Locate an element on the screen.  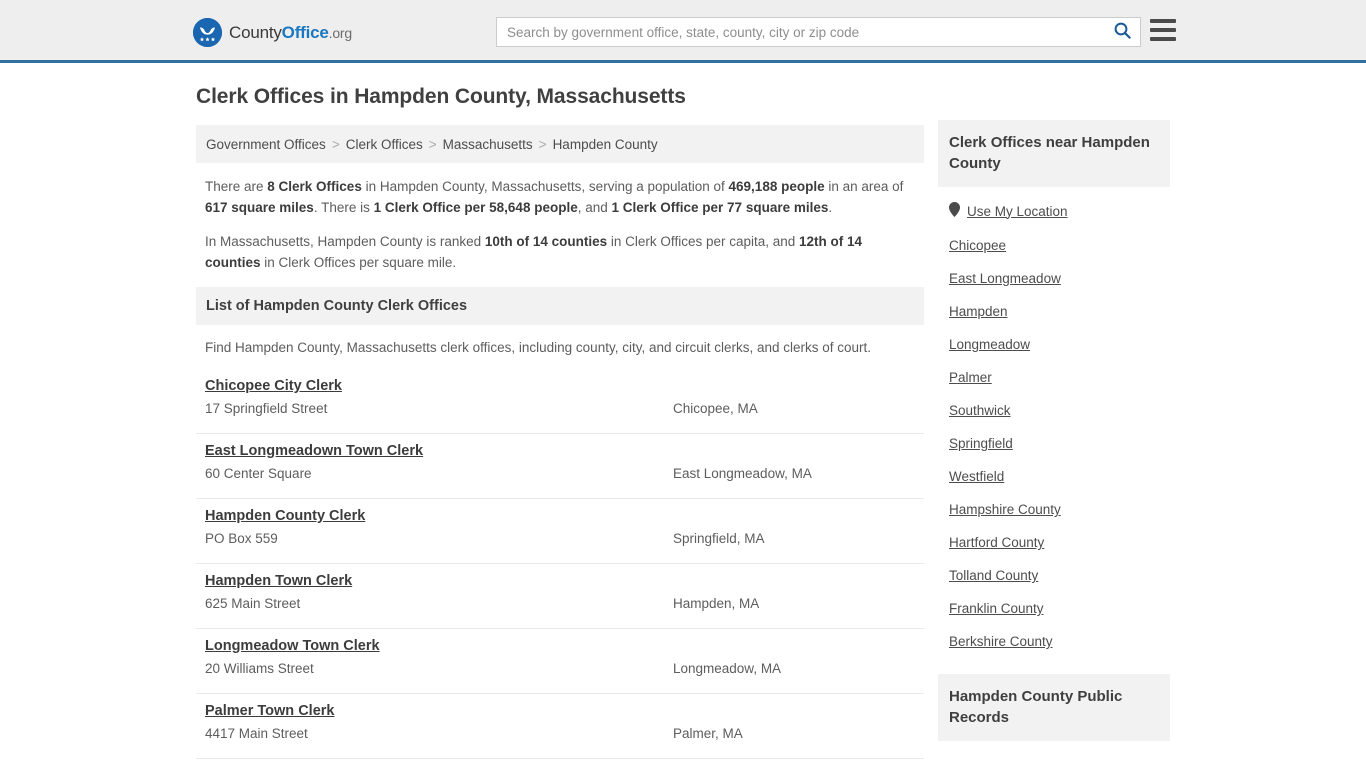
clerk-office-row: Southwick Town Clerk is located at coordinates (560, 763).